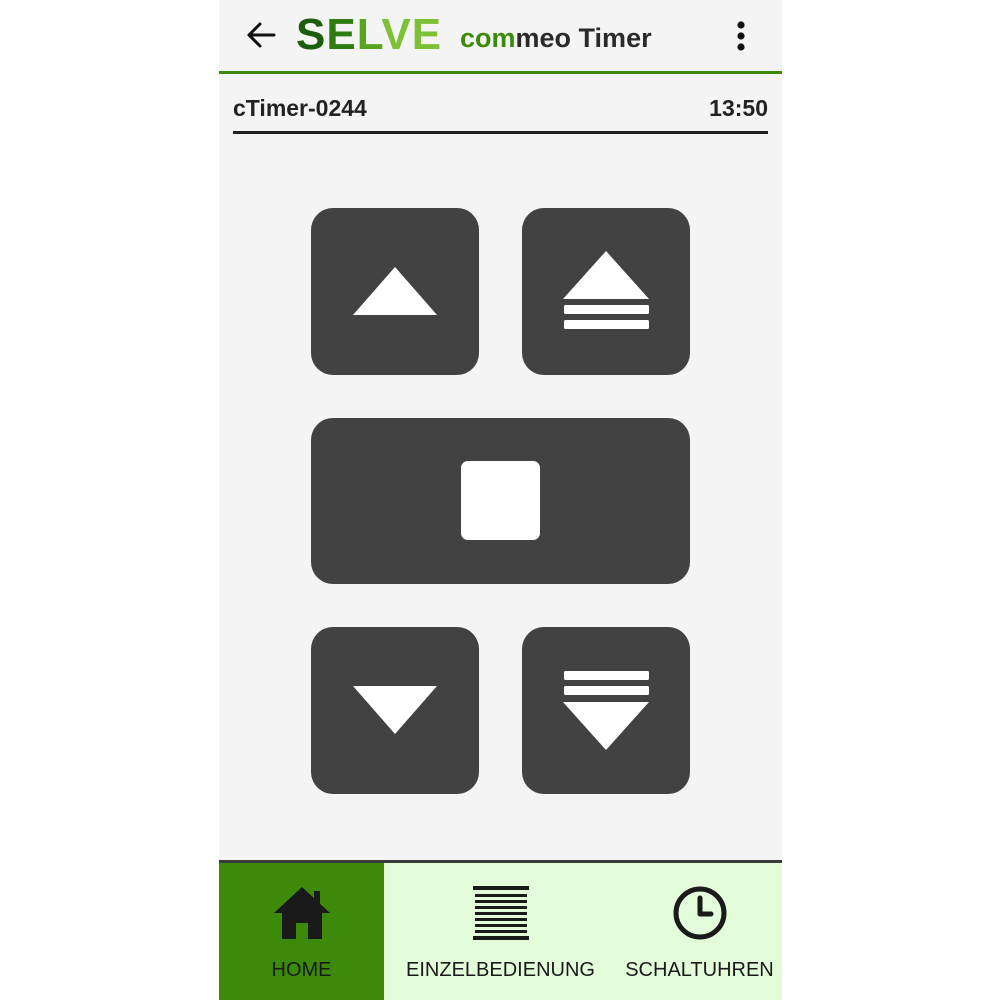  I want to click on house-icon, so click(301, 913).